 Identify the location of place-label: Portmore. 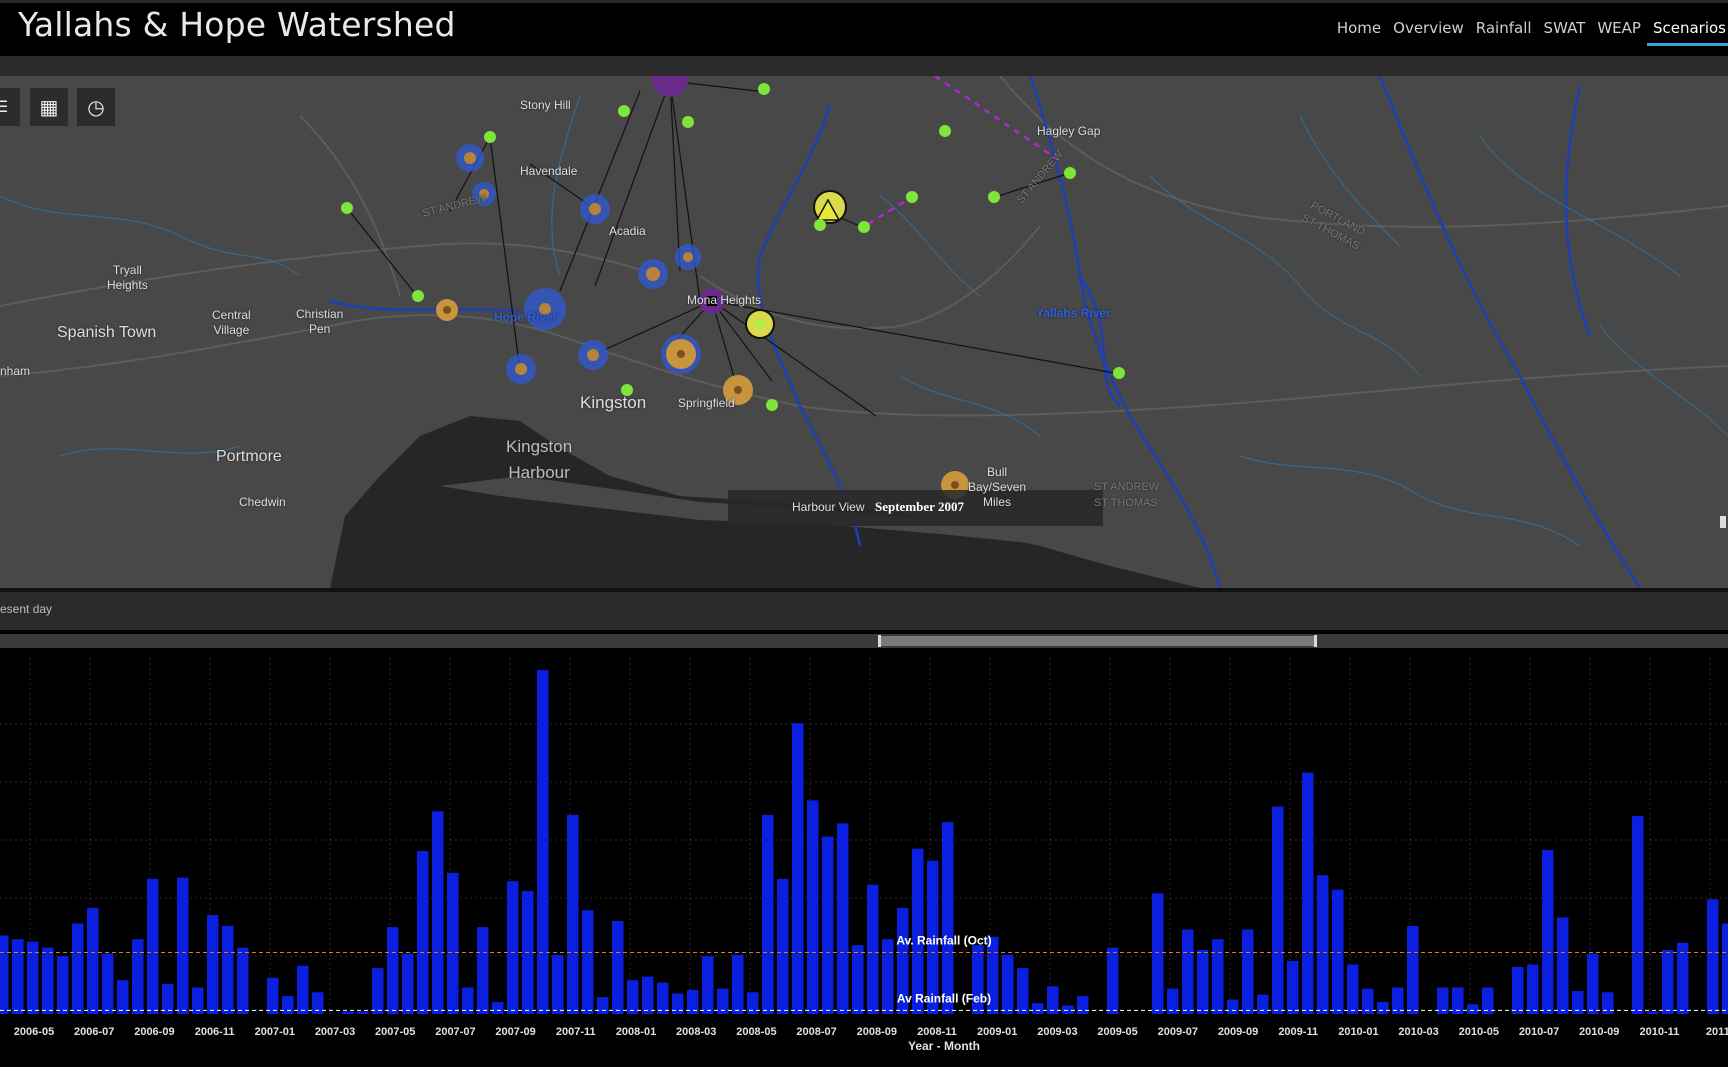
(249, 456).